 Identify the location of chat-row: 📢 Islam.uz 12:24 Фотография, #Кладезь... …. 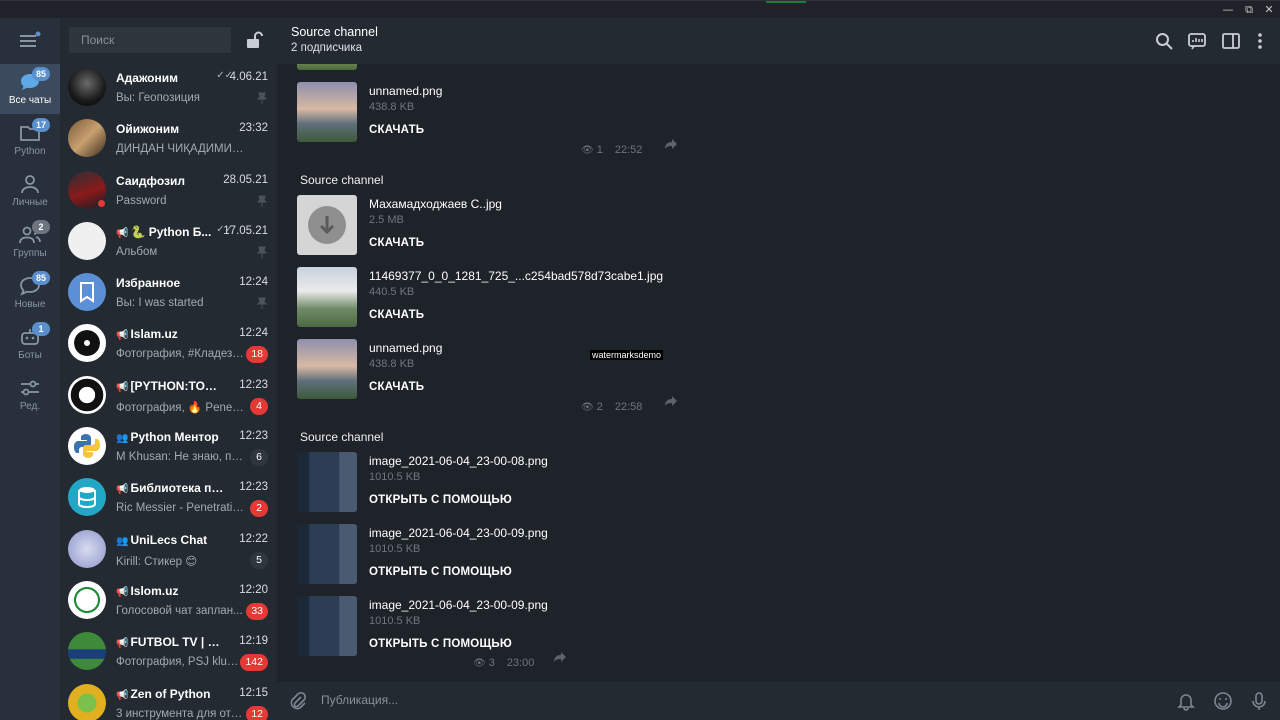
(168, 343).